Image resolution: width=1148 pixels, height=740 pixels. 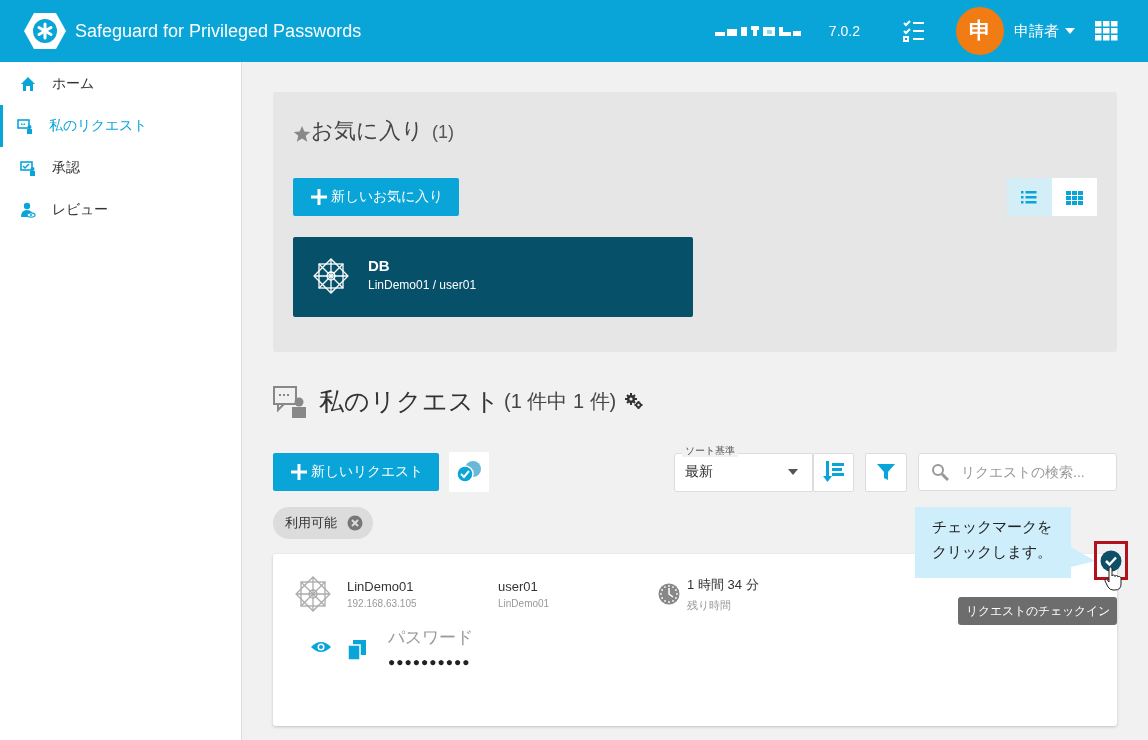 I want to click on approve-icon, so click(x=28, y=168).